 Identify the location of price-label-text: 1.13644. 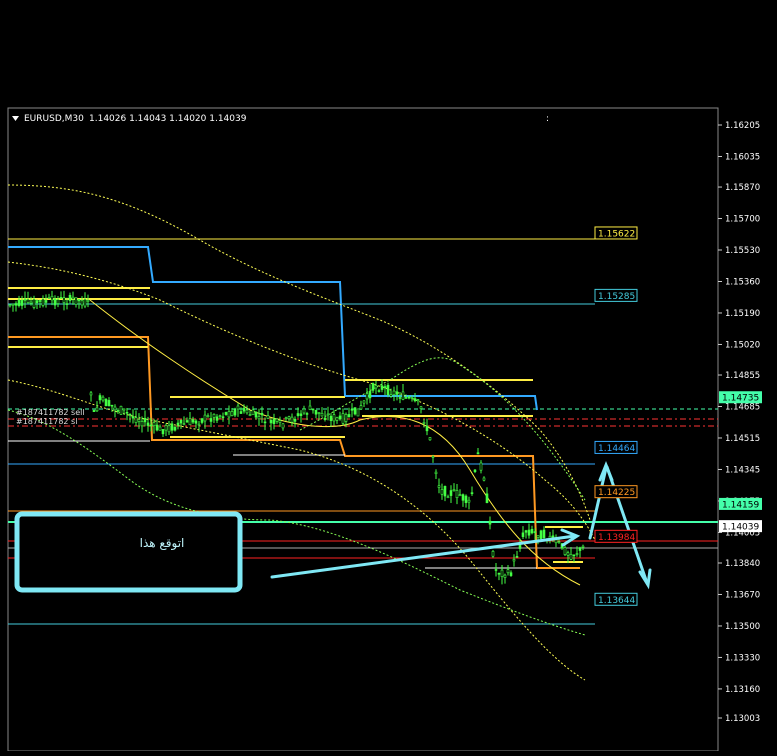
(616, 601).